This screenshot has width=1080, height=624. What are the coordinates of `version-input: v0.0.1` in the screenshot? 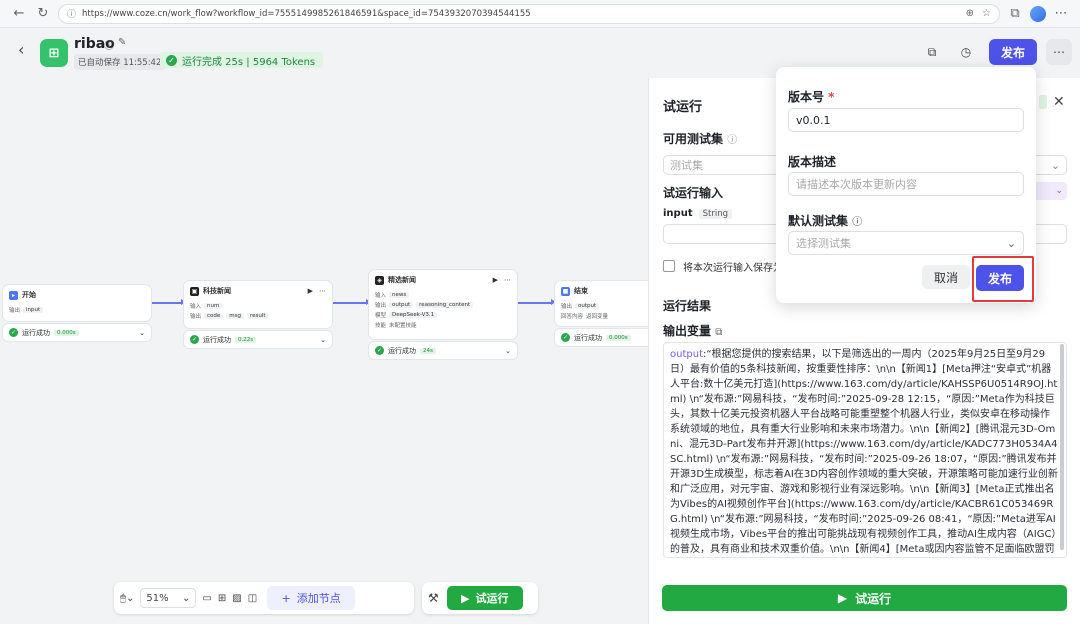 It's located at (906, 120).